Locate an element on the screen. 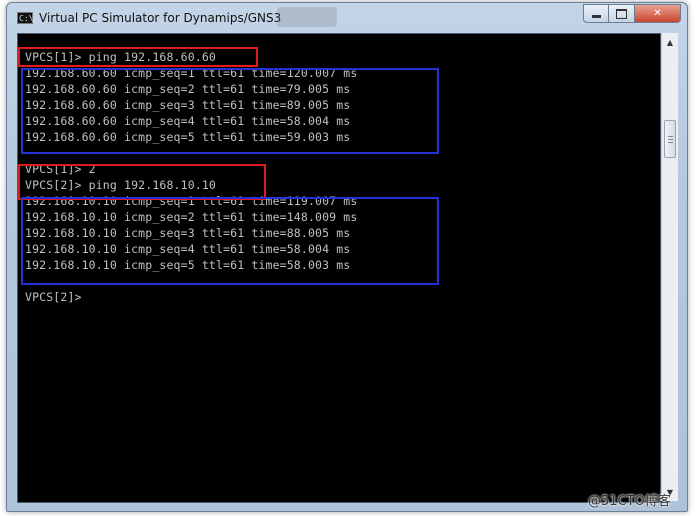  close-icon: ✕ is located at coordinates (657, 13).